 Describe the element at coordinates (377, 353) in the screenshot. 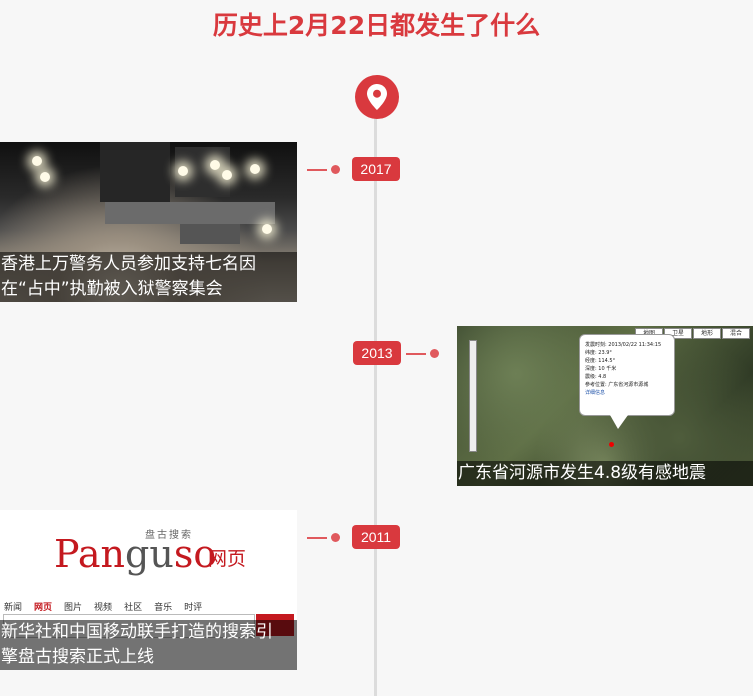

I see `year-badge-2013: 2013` at that location.